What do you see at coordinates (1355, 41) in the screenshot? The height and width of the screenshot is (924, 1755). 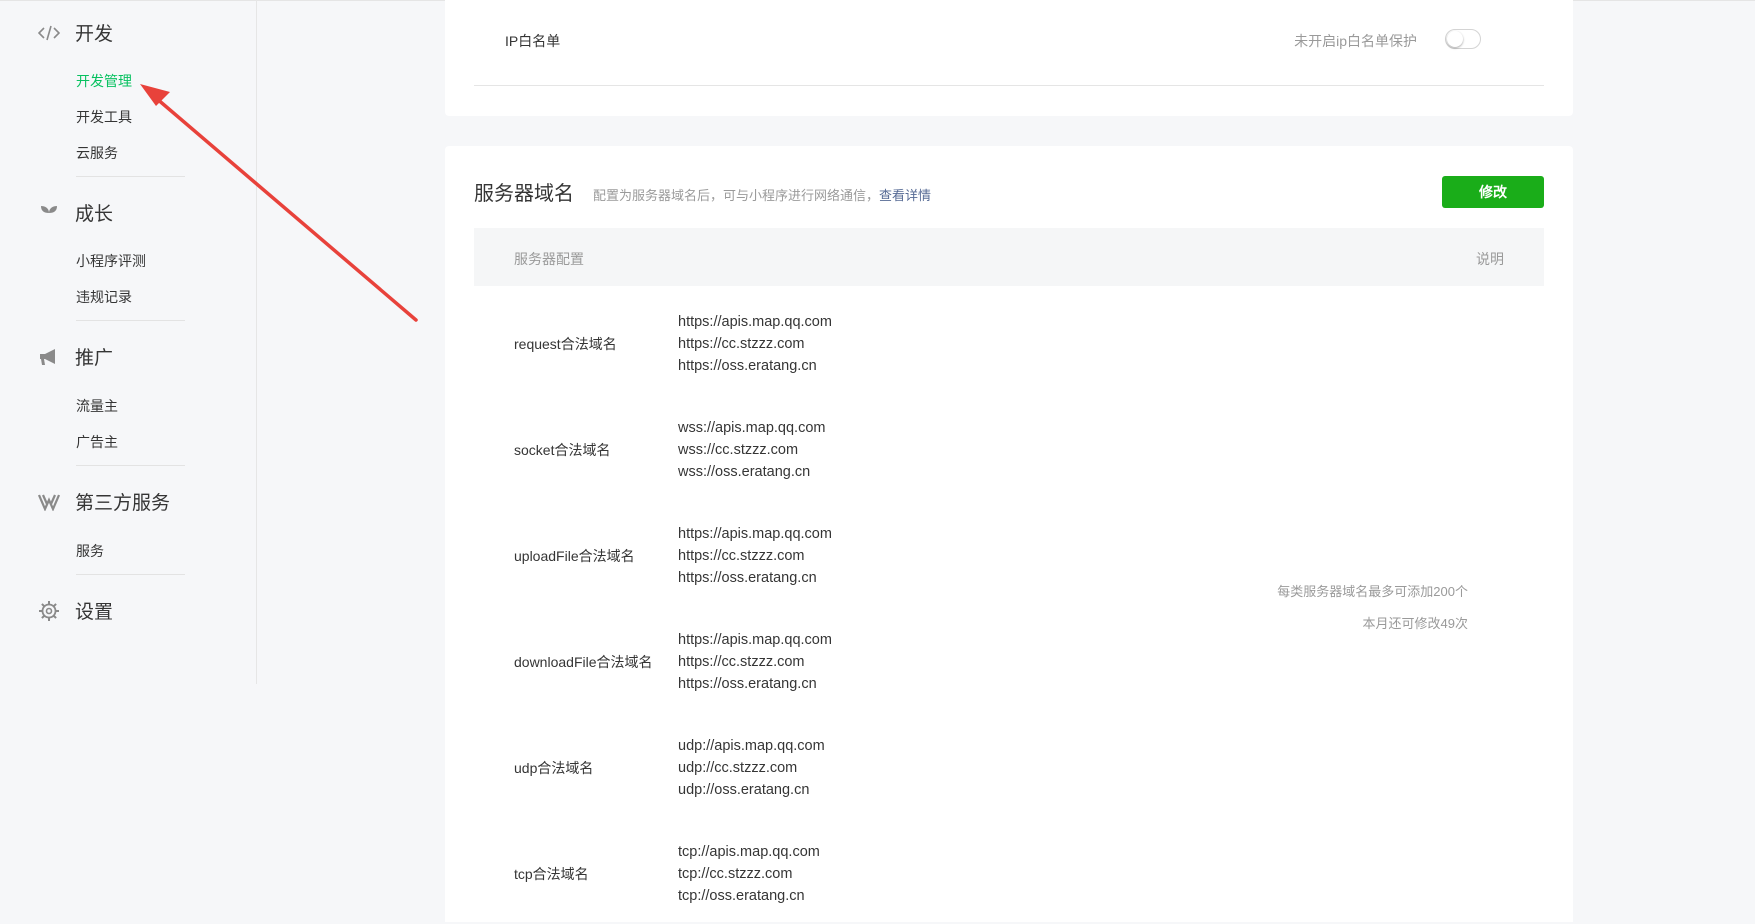 I see `ip-whitelist-status: 未开启ip白名单保护` at bounding box center [1355, 41].